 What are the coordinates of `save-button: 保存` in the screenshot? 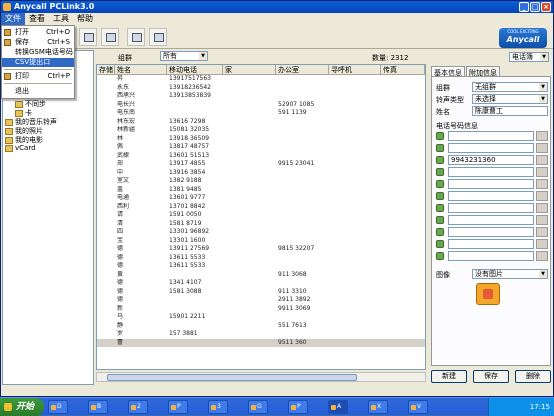 It's located at (491, 376).